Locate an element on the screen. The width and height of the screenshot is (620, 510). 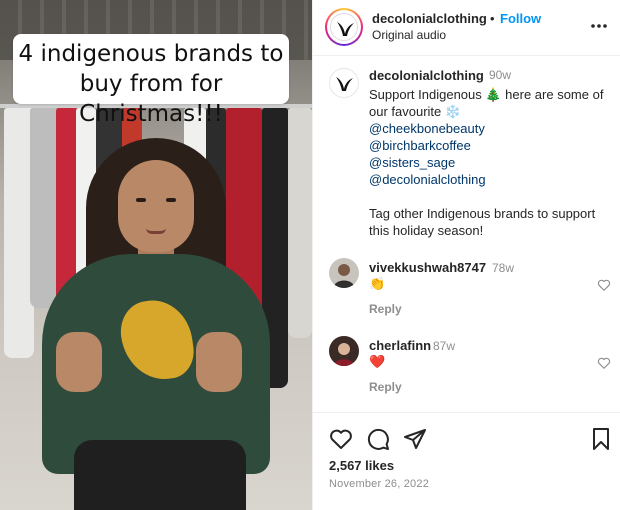
caption-time: 90w is located at coordinates (500, 75).